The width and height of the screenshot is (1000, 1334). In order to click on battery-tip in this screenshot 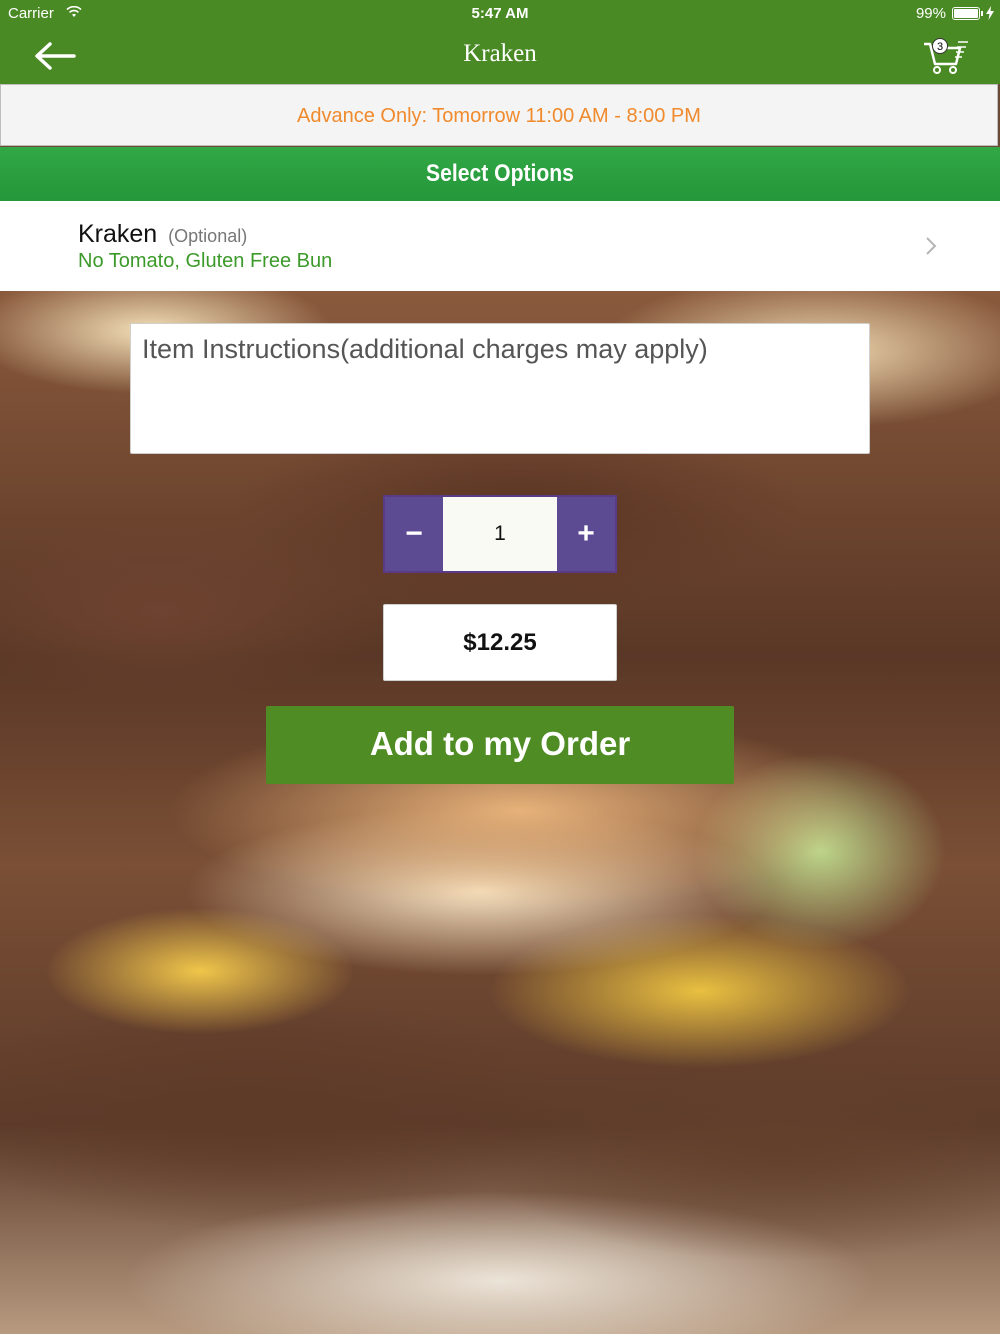, I will do `click(982, 13)`.